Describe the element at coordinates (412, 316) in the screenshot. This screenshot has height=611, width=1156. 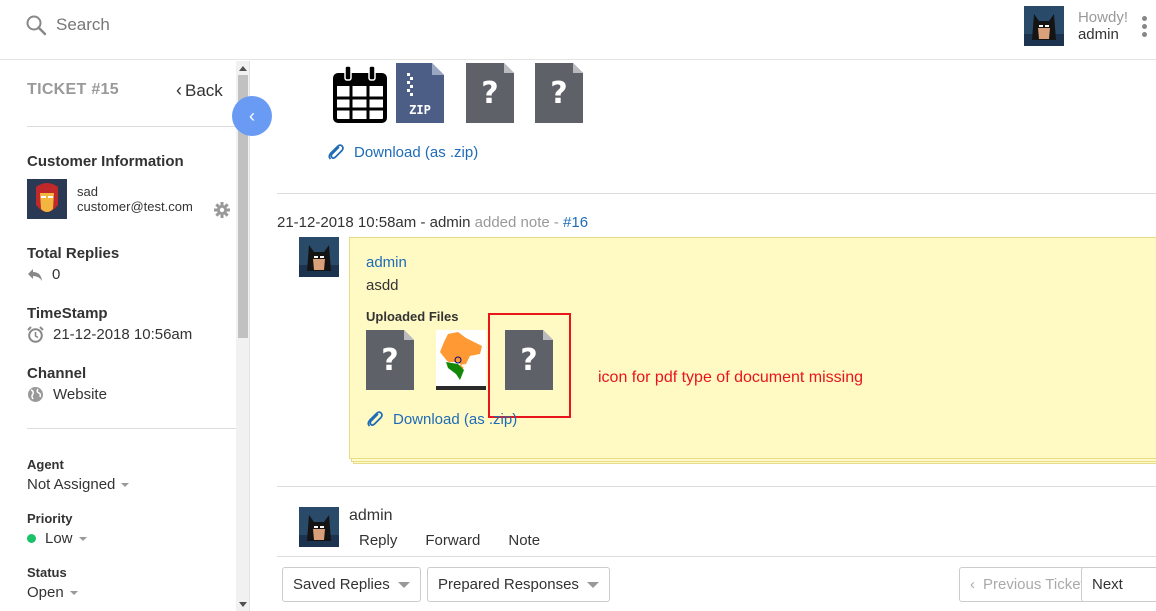
I see `uploaded-files-title: Uploaded Files` at that location.